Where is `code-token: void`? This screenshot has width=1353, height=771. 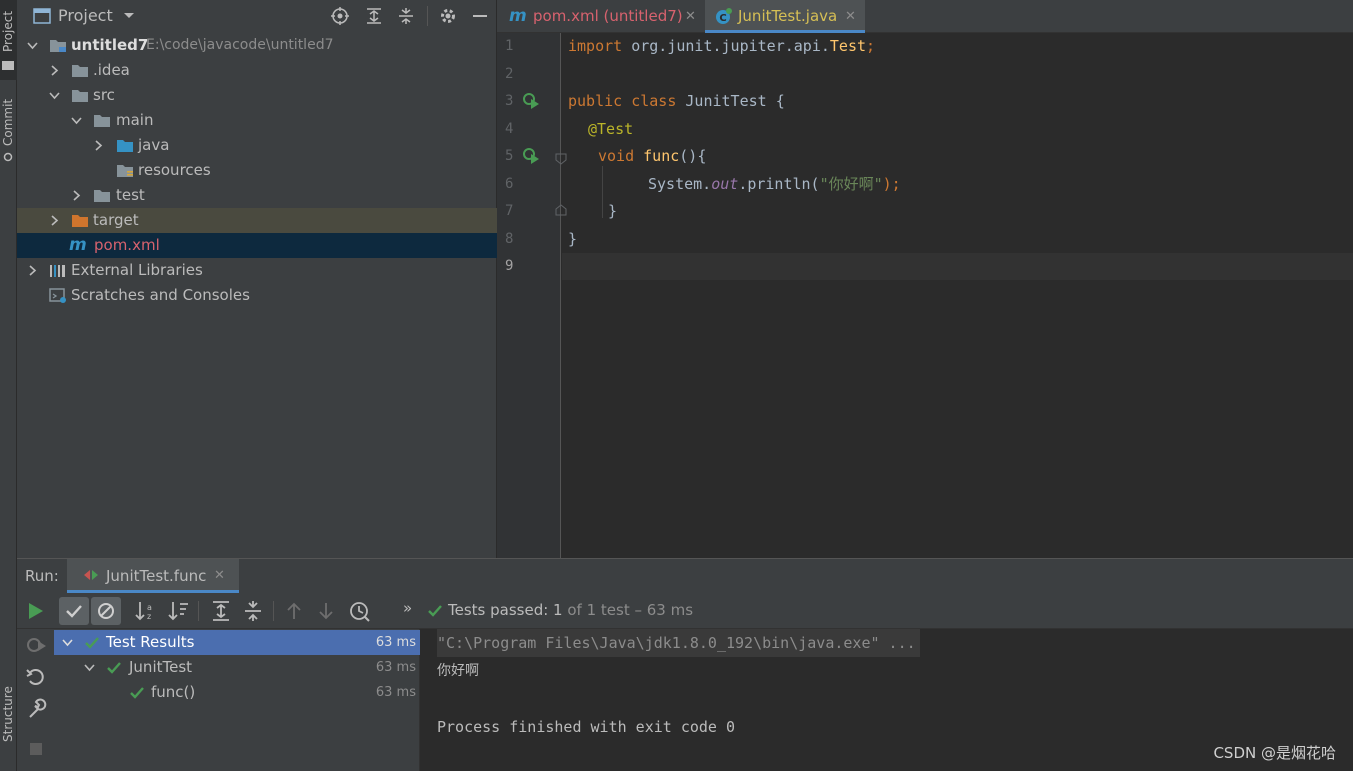
code-token: void is located at coordinates (616, 156).